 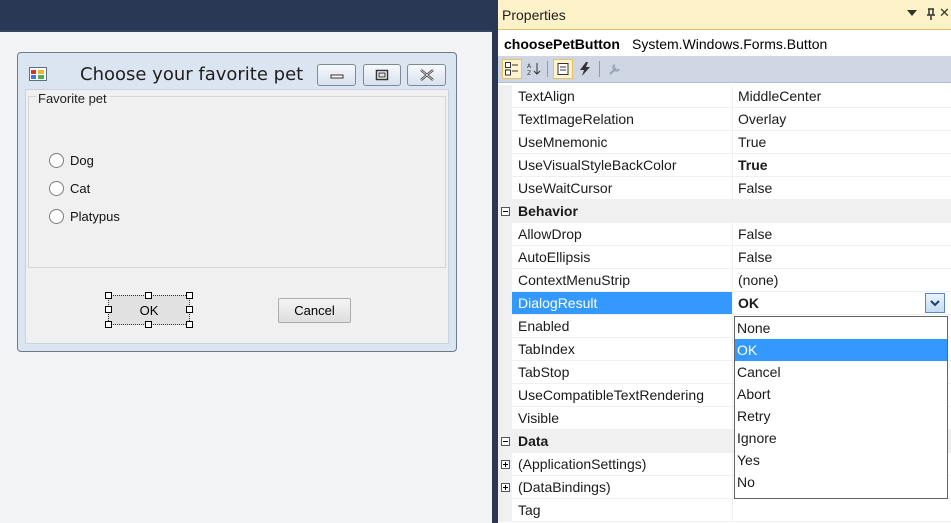 I want to click on property-value: MiddleCenter, so click(x=842, y=96).